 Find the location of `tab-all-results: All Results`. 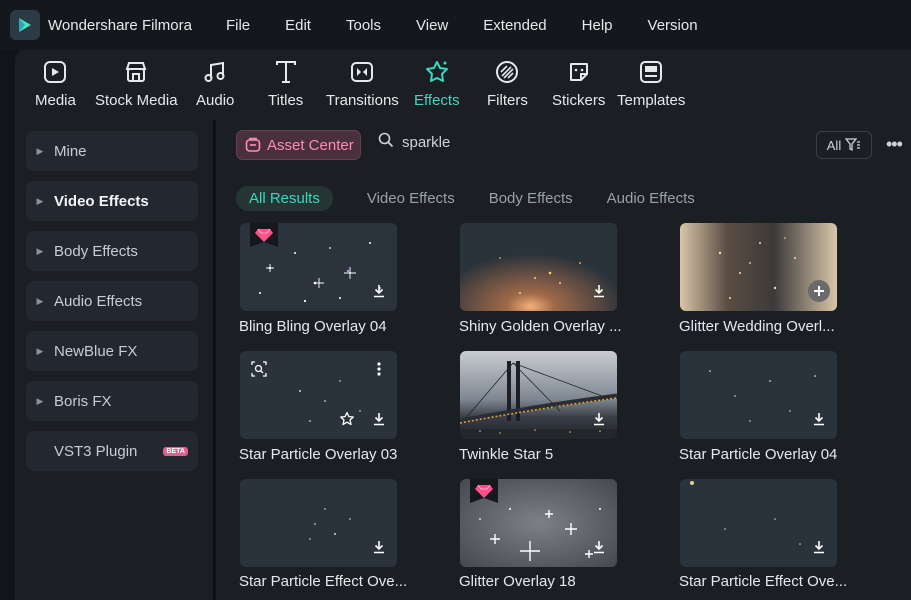

tab-all-results: All Results is located at coordinates (284, 198).